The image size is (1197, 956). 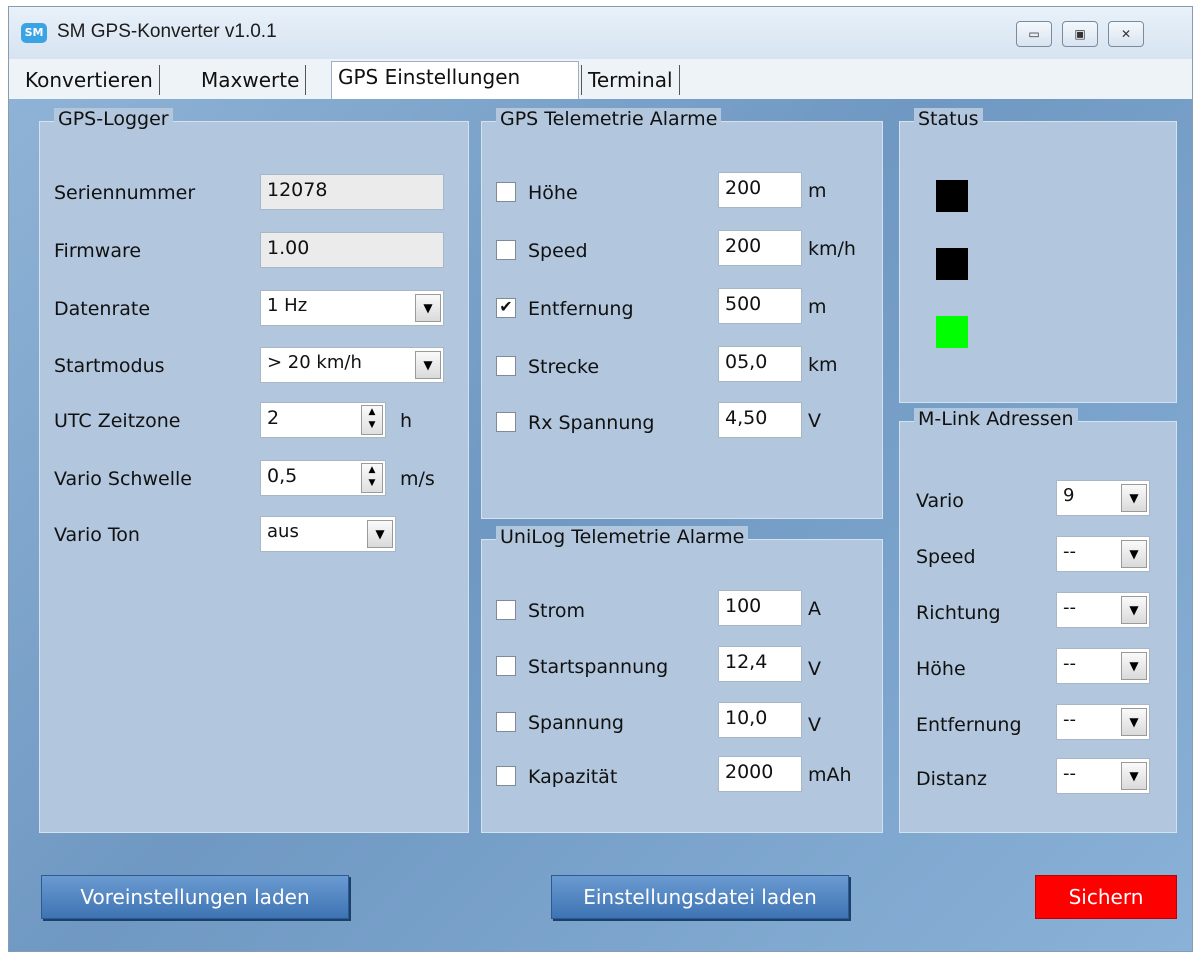 I want to click on hoehe-checkbox, so click(x=506, y=192).